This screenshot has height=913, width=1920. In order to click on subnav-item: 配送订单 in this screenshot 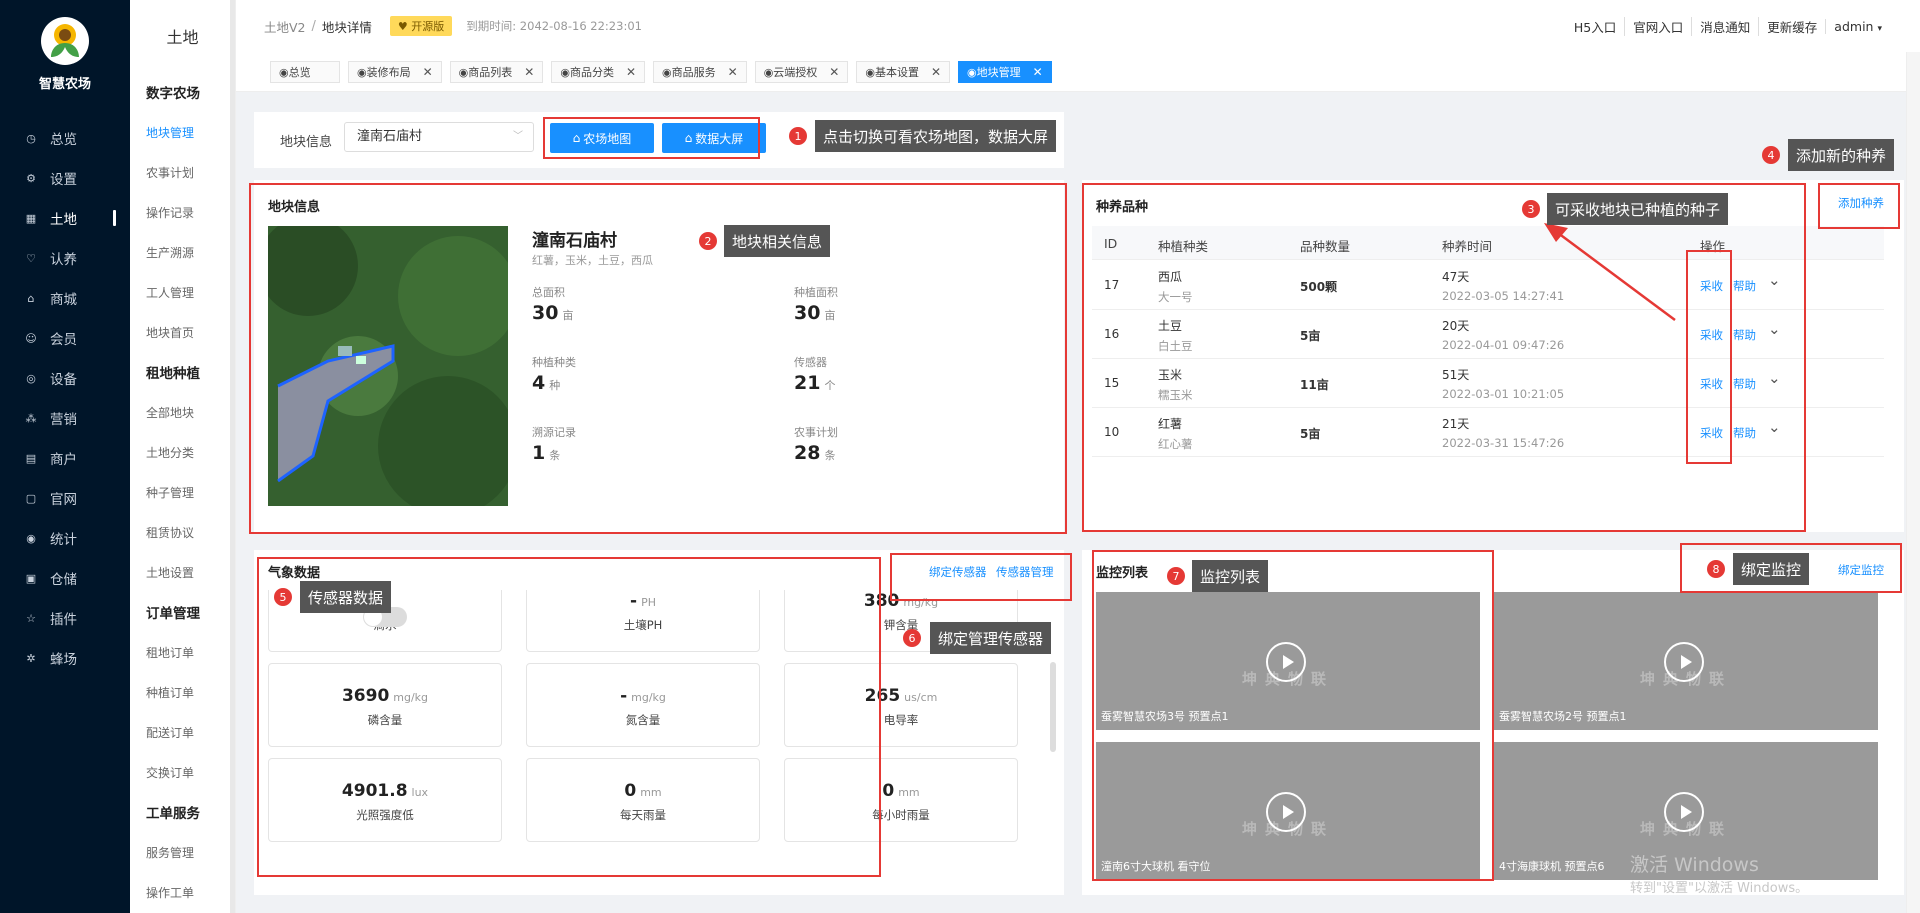, I will do `click(182, 732)`.